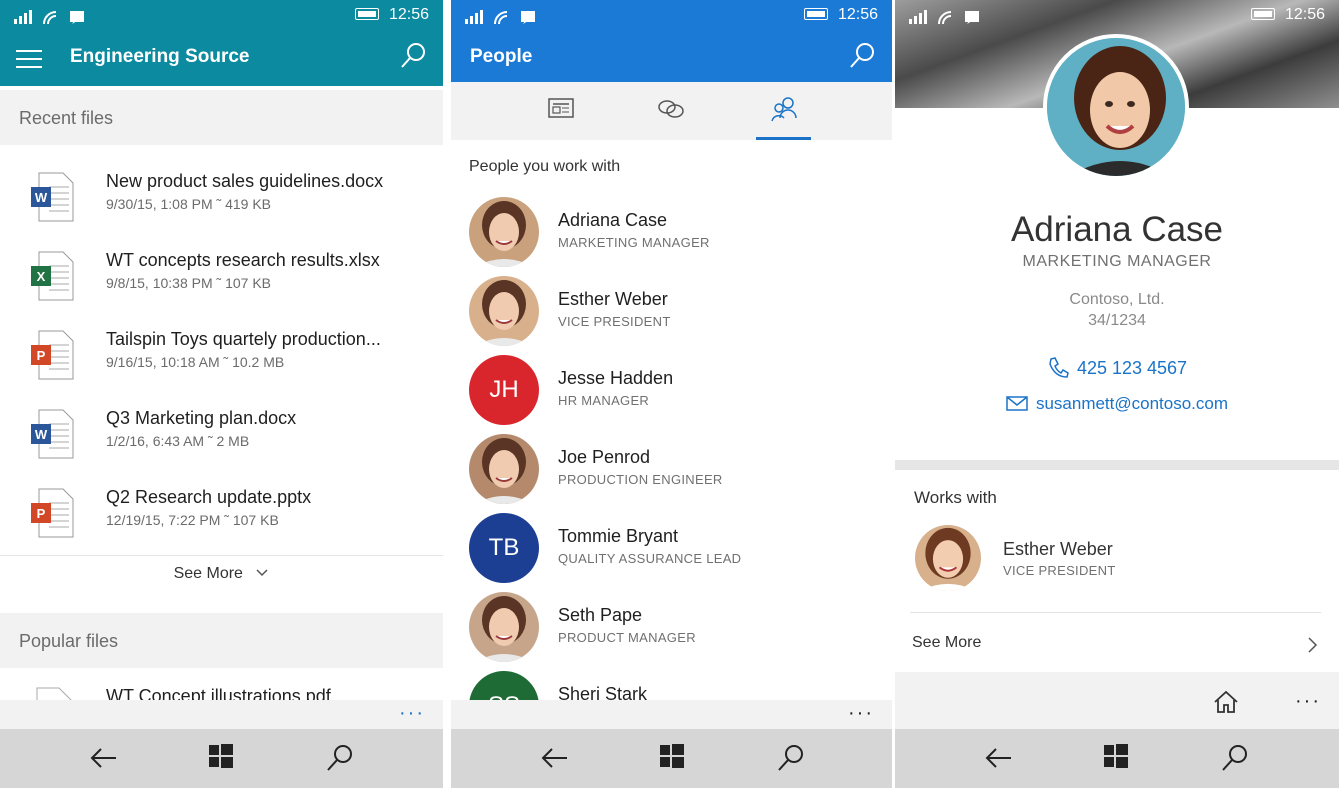 Image resolution: width=1339 pixels, height=788 pixels. I want to click on phone-icon, so click(1059, 367).